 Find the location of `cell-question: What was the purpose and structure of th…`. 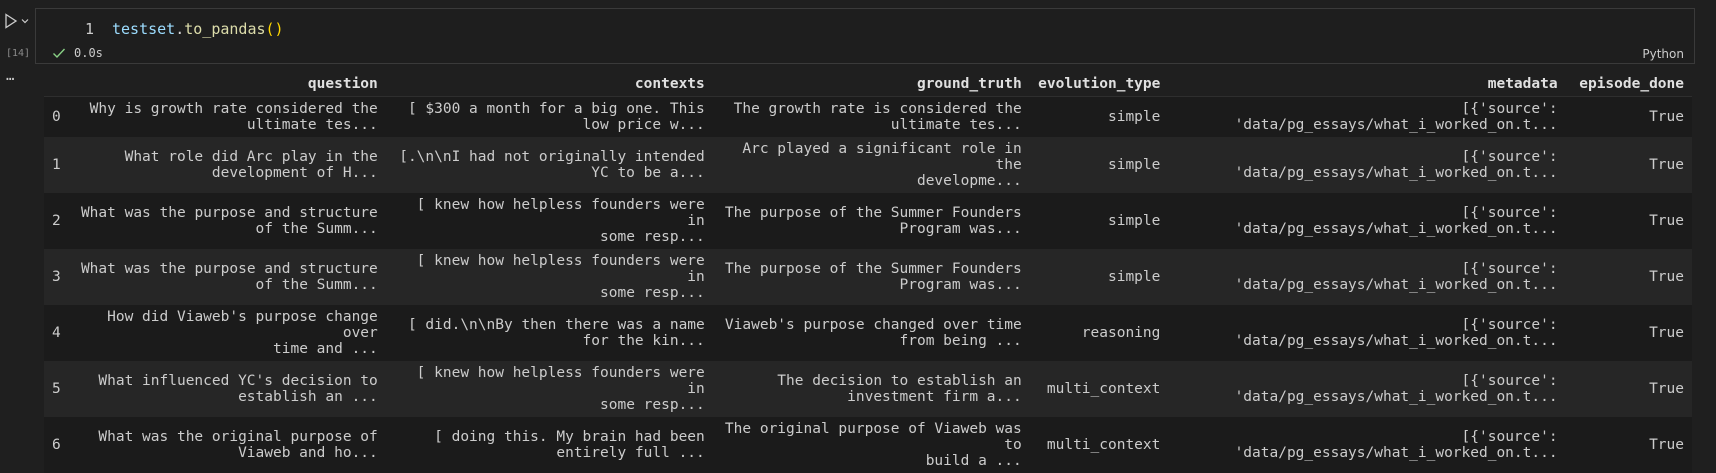

cell-question: What was the purpose and structure of th… is located at coordinates (227, 221).